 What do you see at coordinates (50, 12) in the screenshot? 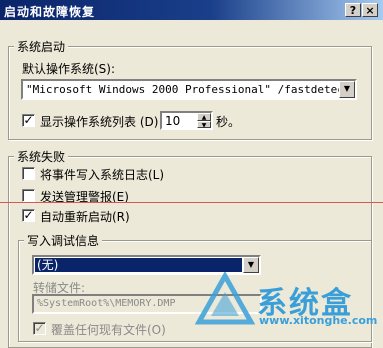
I see `window-title: 启动和故障恢复` at bounding box center [50, 12].